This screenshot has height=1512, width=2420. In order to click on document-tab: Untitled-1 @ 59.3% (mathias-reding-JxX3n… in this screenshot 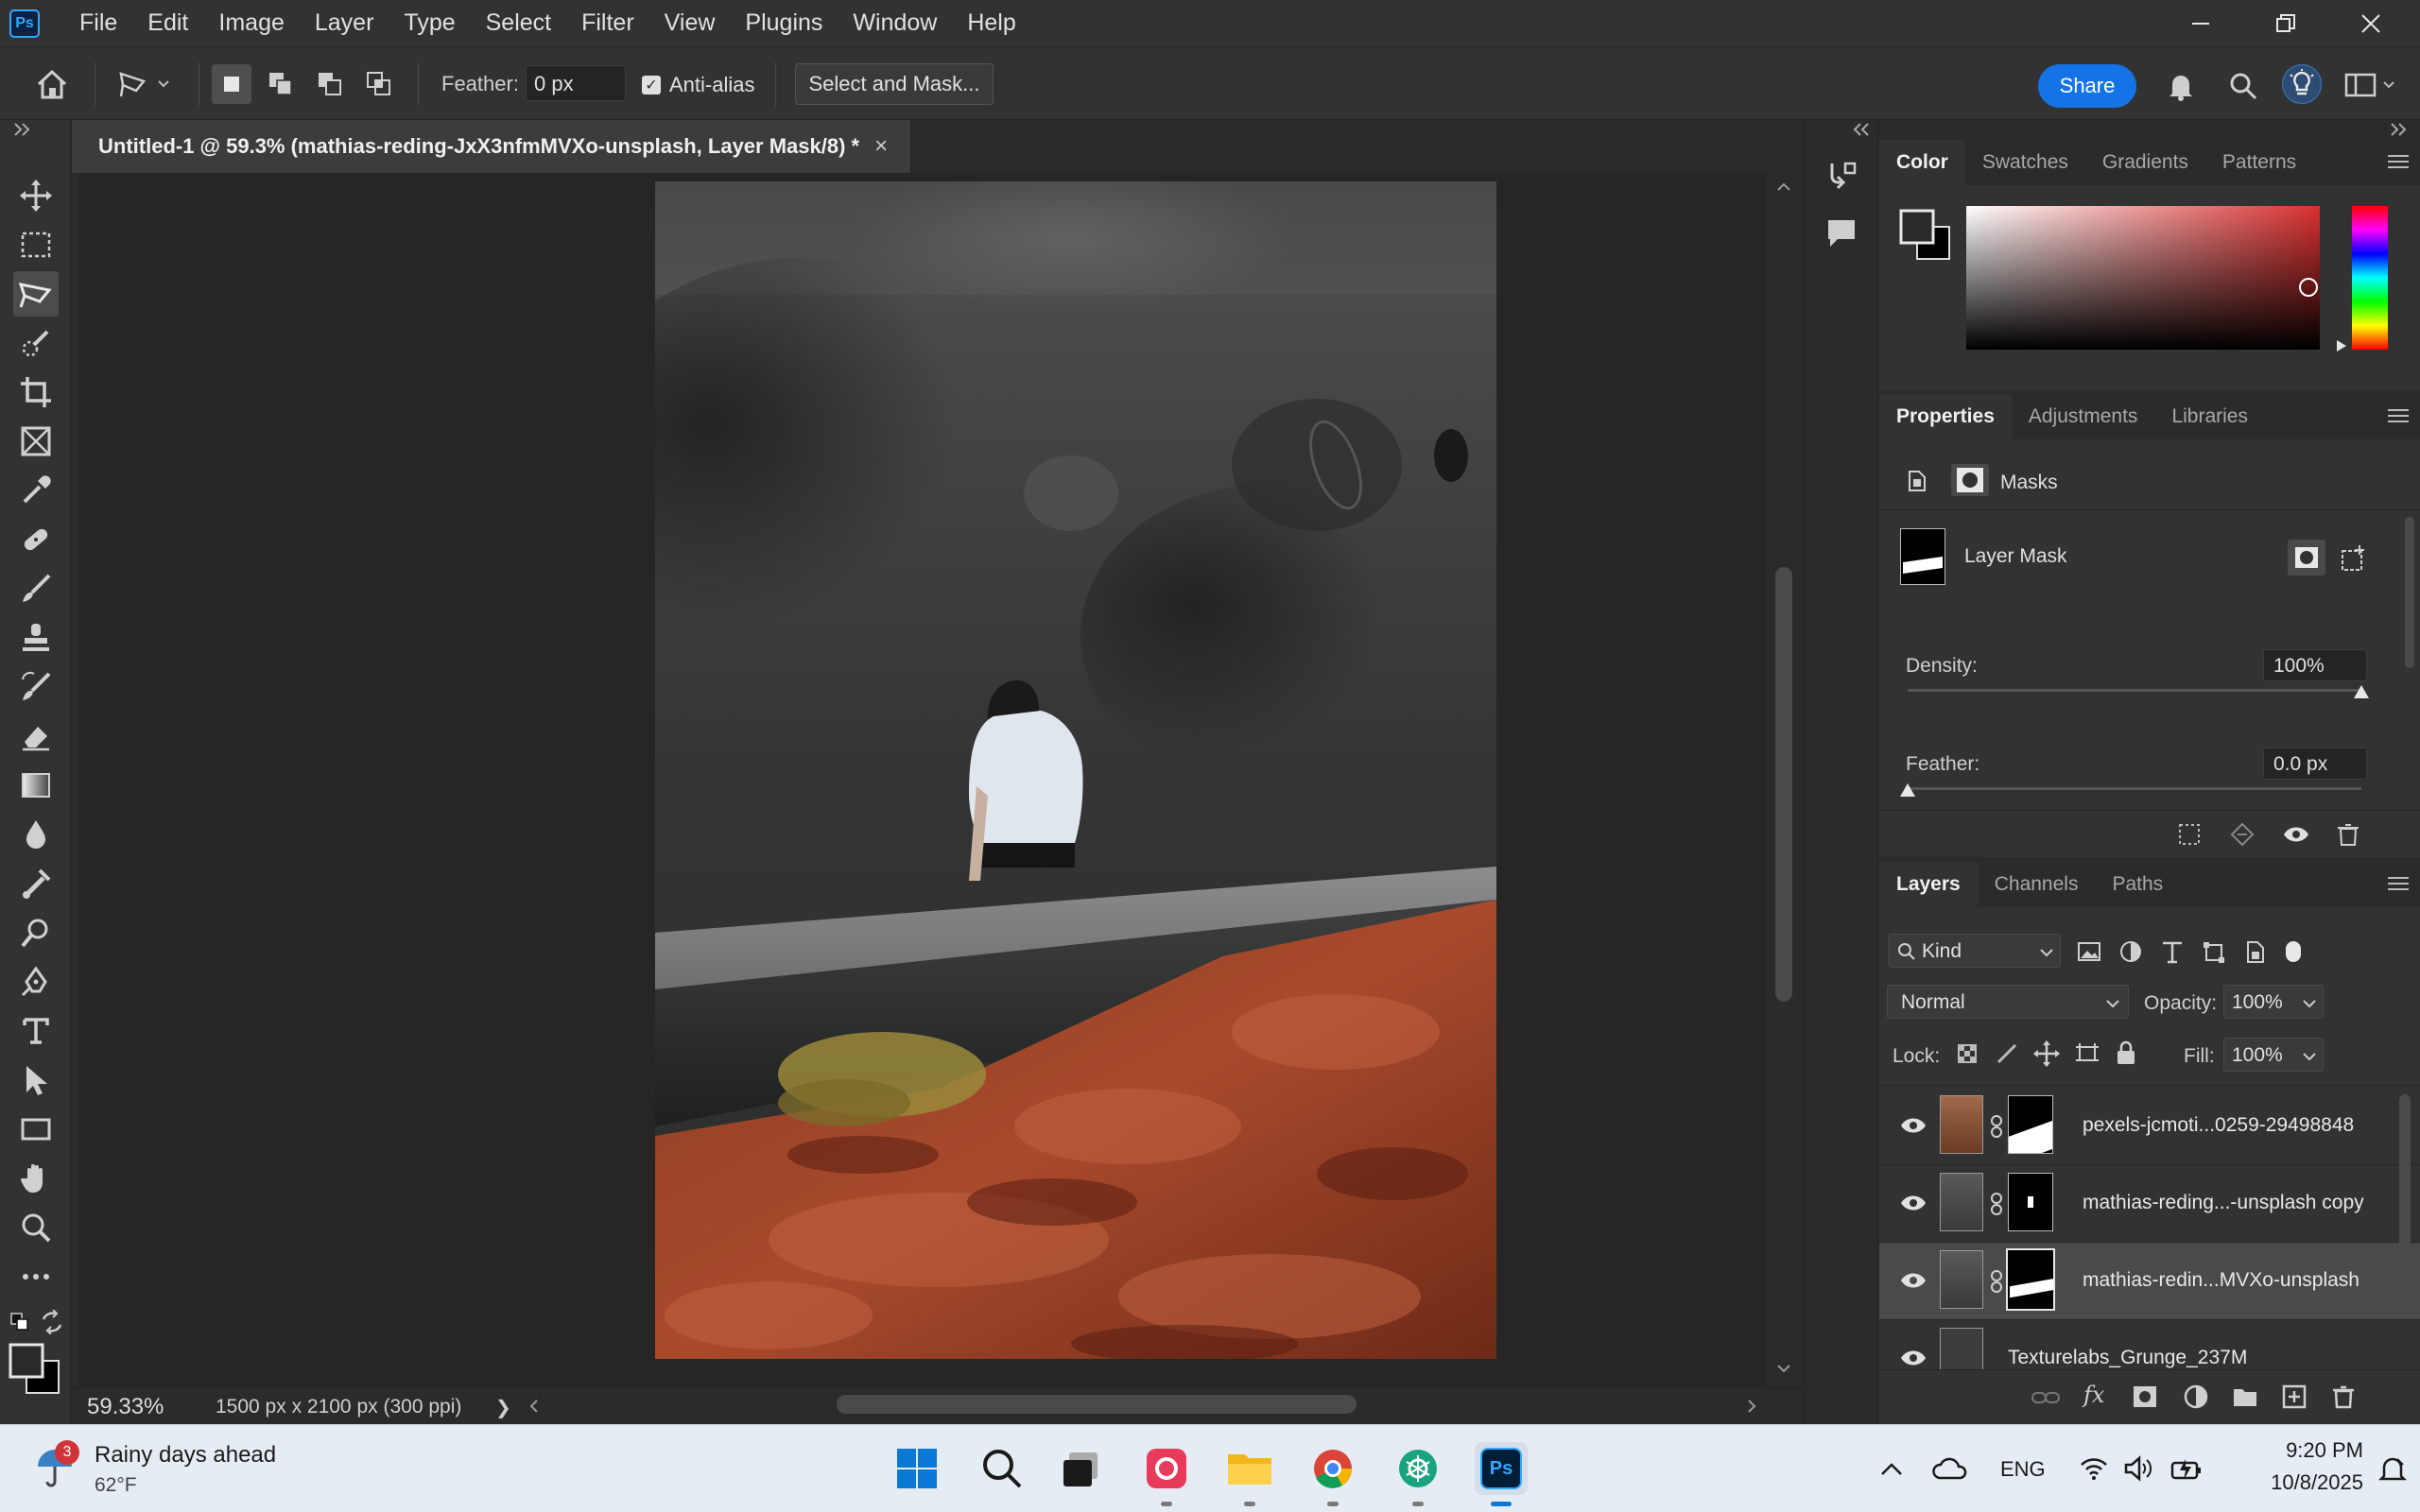, I will do `click(491, 146)`.